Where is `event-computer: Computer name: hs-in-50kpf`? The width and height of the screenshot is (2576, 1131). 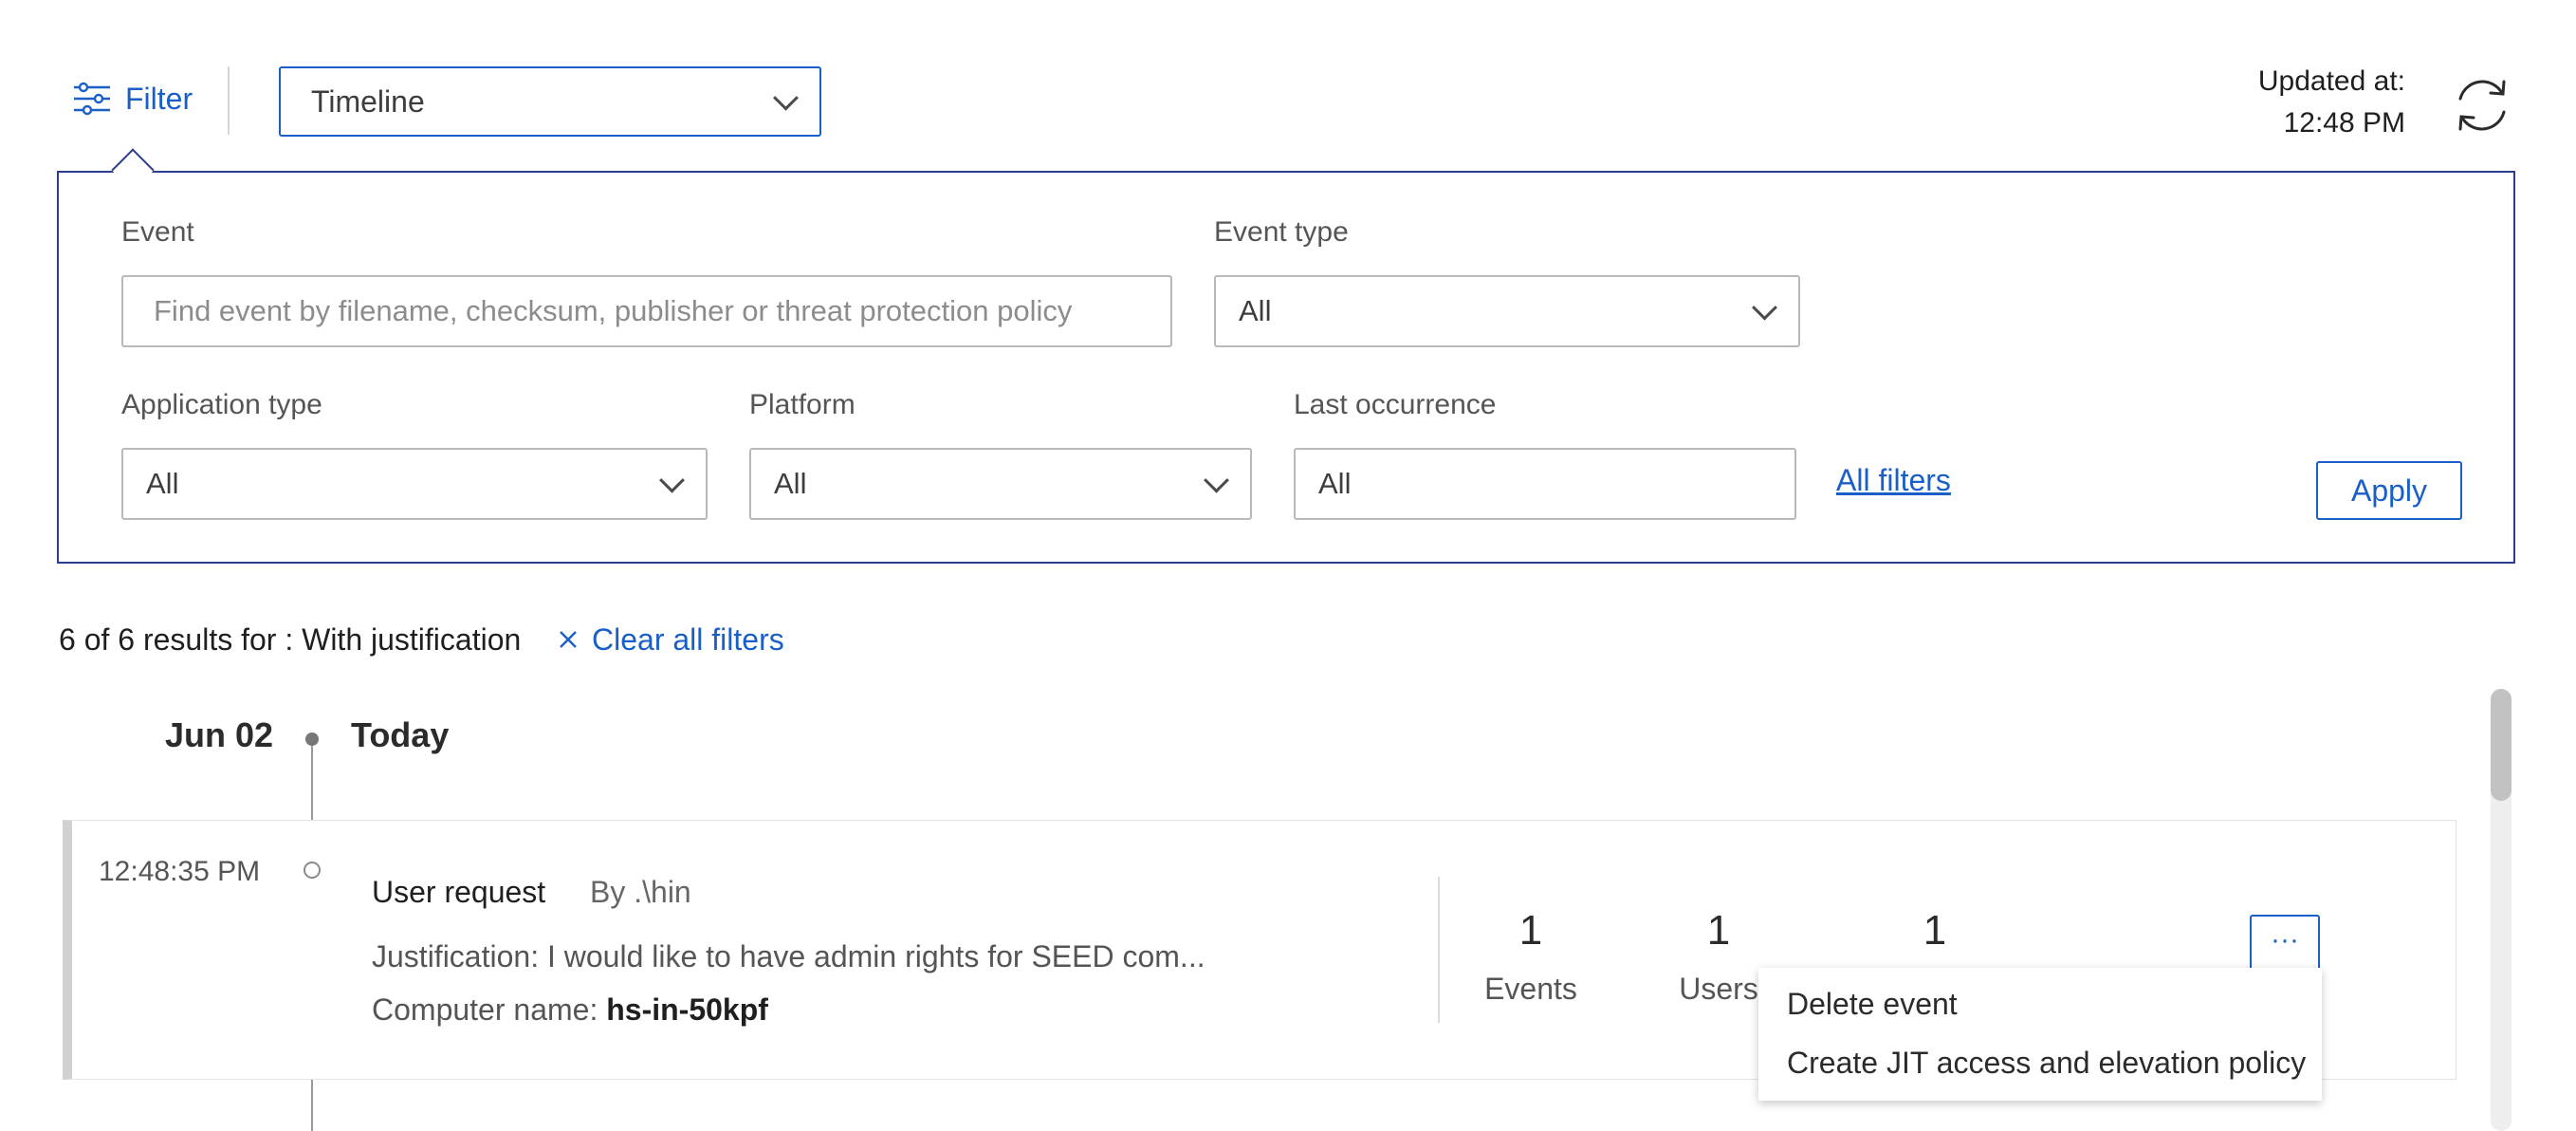
event-computer: Computer name: hs-in-50kpf is located at coordinates (570, 1010).